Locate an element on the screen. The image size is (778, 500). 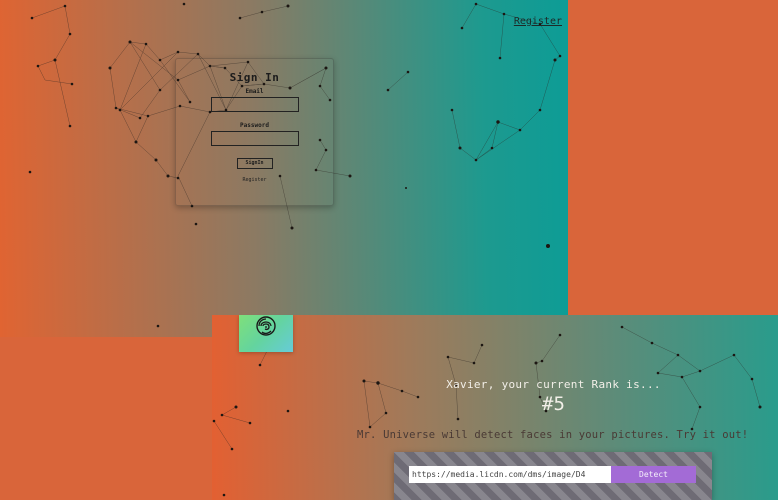
signin-button: SignIn is located at coordinates (254, 163).